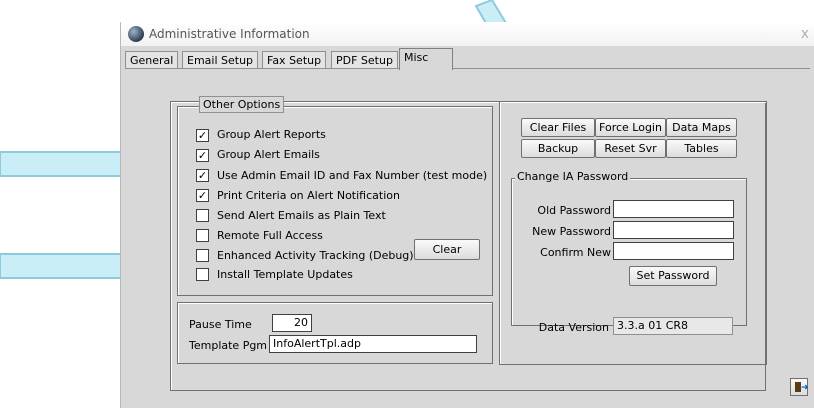  Describe the element at coordinates (301, 215) in the screenshot. I see `option-label: Send Alert Emails as Plain Text` at that location.